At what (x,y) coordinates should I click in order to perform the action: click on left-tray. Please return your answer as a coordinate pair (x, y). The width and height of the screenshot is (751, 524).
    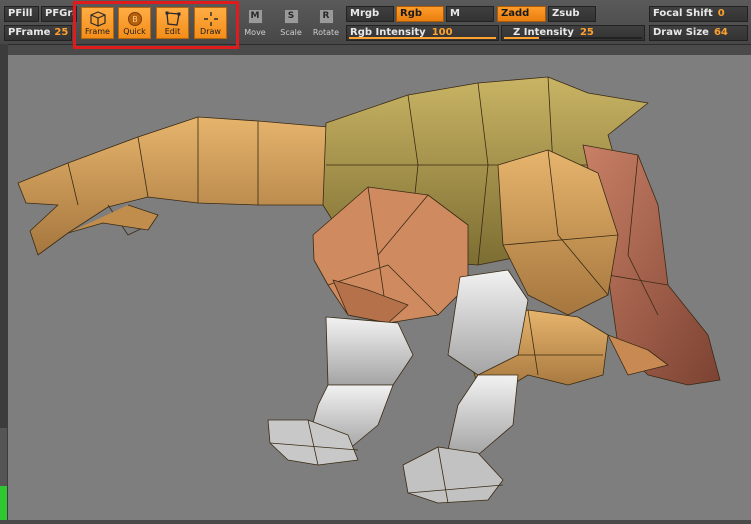
    Looking at the image, I should click on (4, 282).